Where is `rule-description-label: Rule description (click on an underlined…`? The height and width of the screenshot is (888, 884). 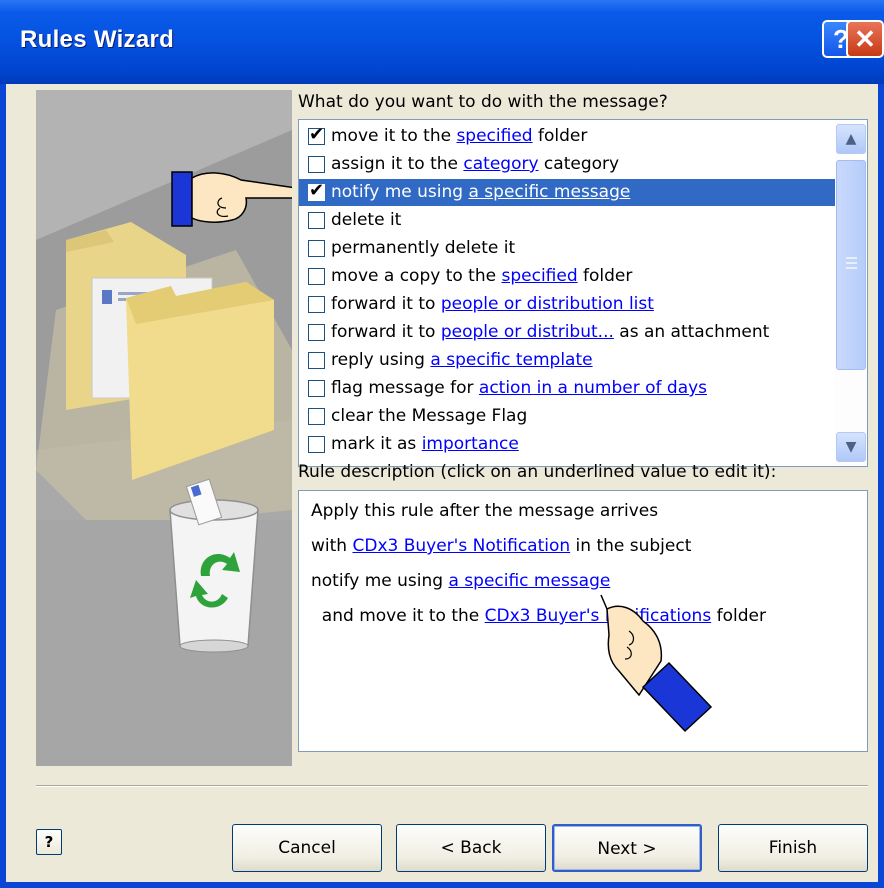
rule-description-label: Rule description (click on an underlined… is located at coordinates (537, 472).